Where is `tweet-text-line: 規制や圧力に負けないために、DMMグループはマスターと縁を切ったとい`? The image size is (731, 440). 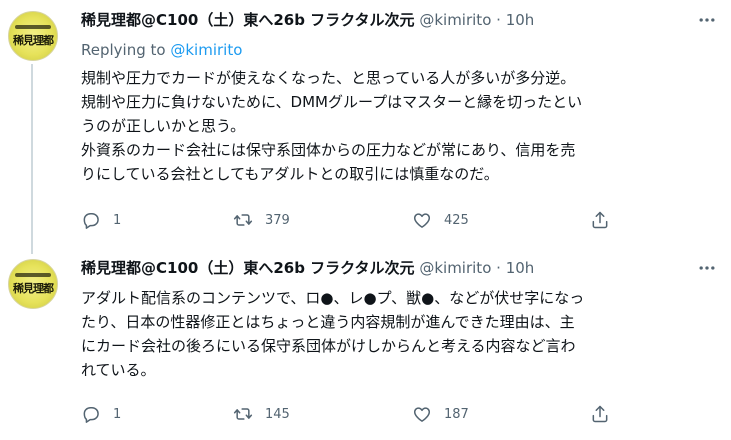 tweet-text-line: 規制や圧力に負けないために、DMMグループはマスターと縁を切ったとい is located at coordinates (332, 102).